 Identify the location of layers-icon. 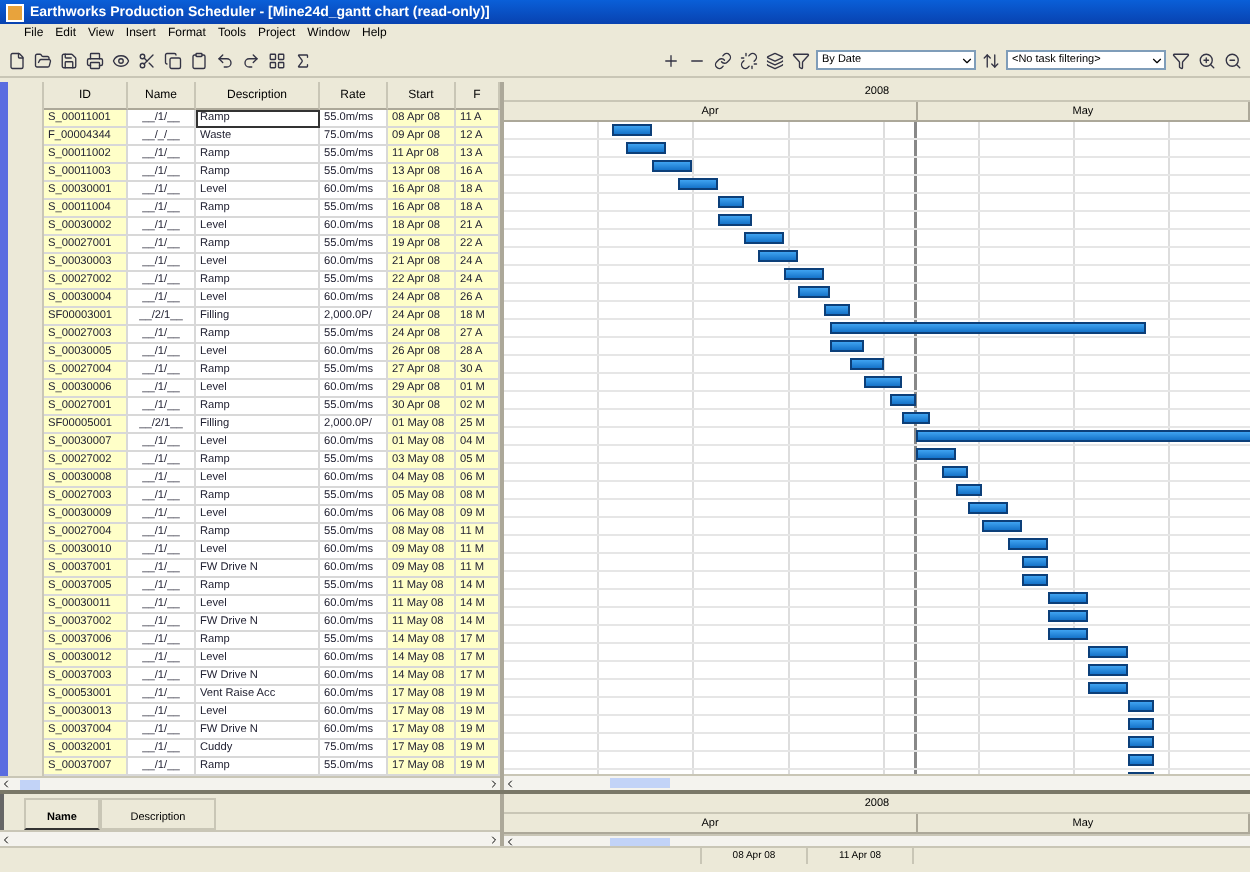
(775, 60).